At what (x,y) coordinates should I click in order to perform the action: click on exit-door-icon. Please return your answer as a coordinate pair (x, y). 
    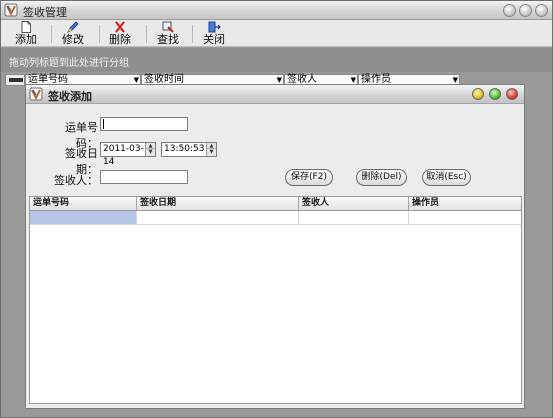
    Looking at the image, I should click on (214, 27).